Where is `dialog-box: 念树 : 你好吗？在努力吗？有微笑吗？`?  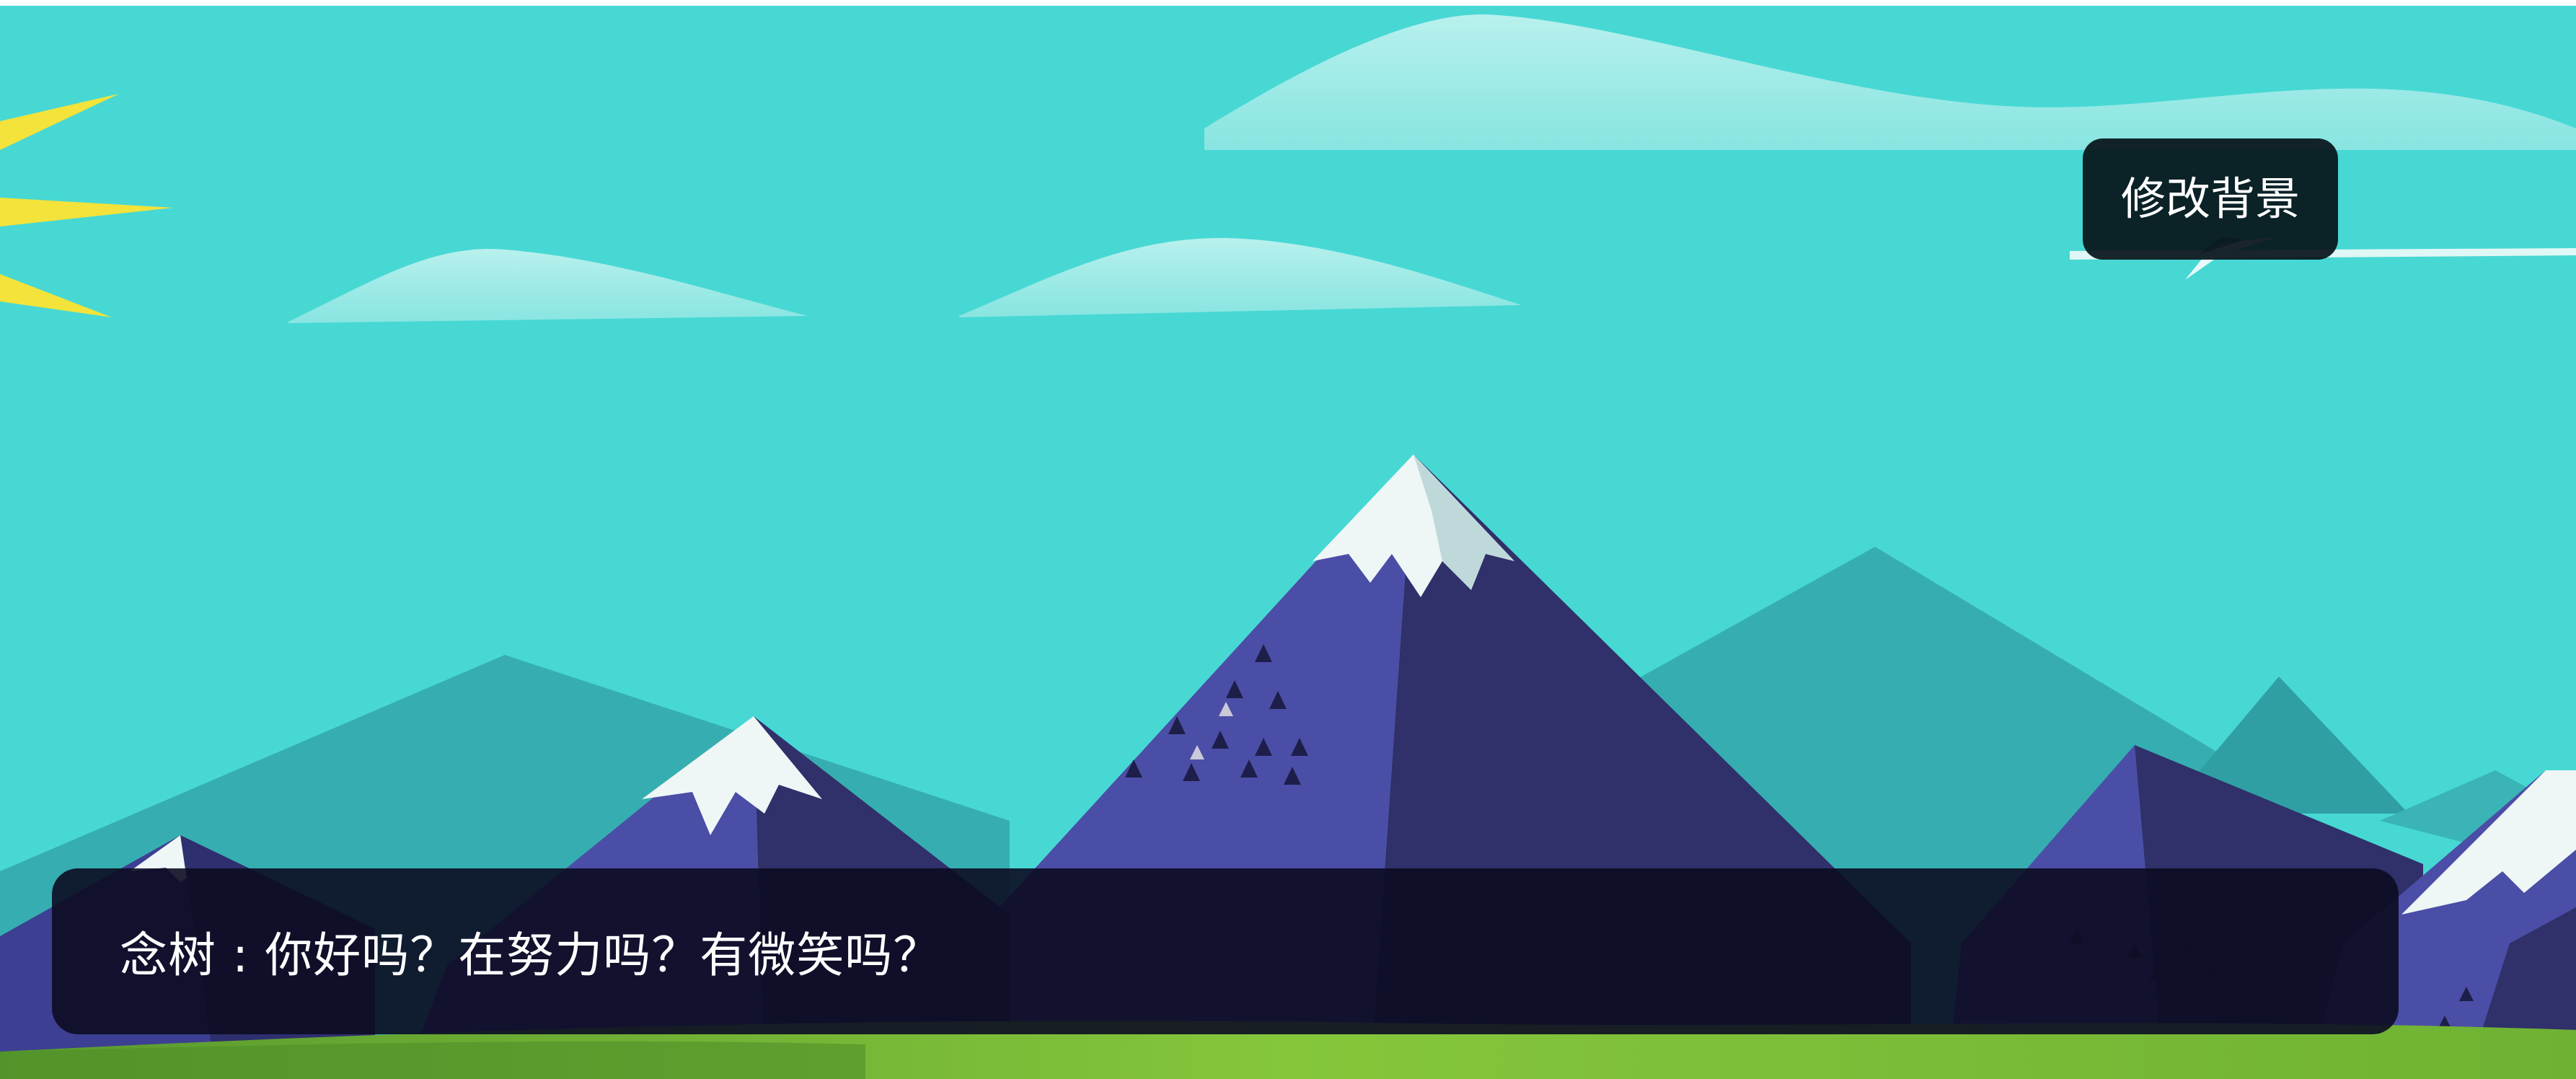 dialog-box: 念树 : 你好吗？在努力吗？有微笑吗？ is located at coordinates (1225, 951).